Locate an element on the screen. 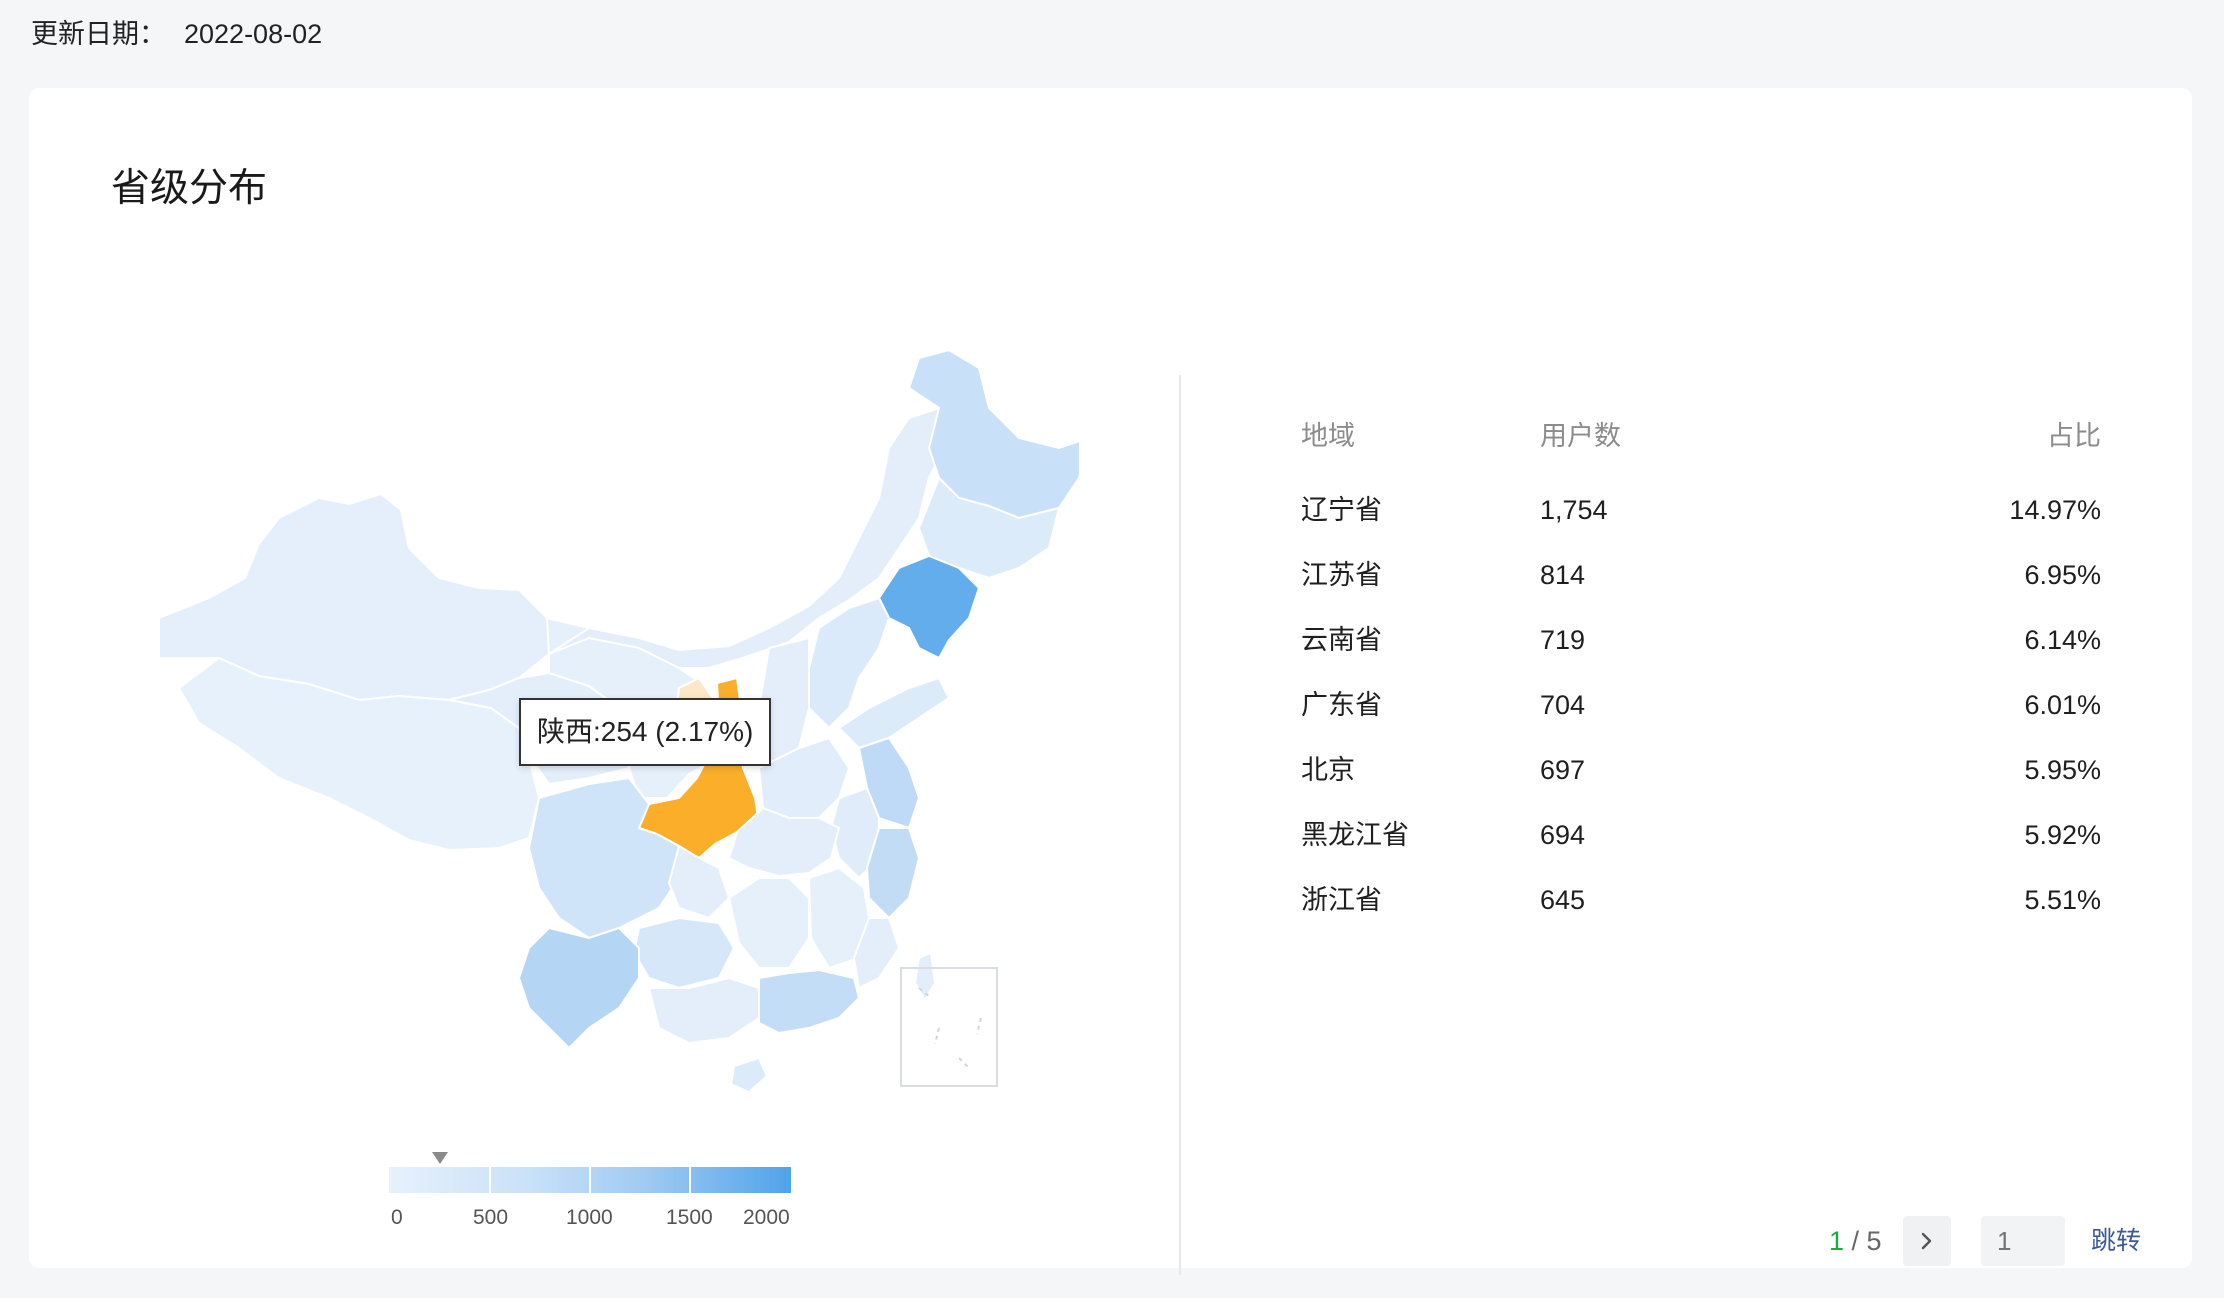 This screenshot has height=1298, width=2224. cell-share: 6.95% is located at coordinates (2062, 575).